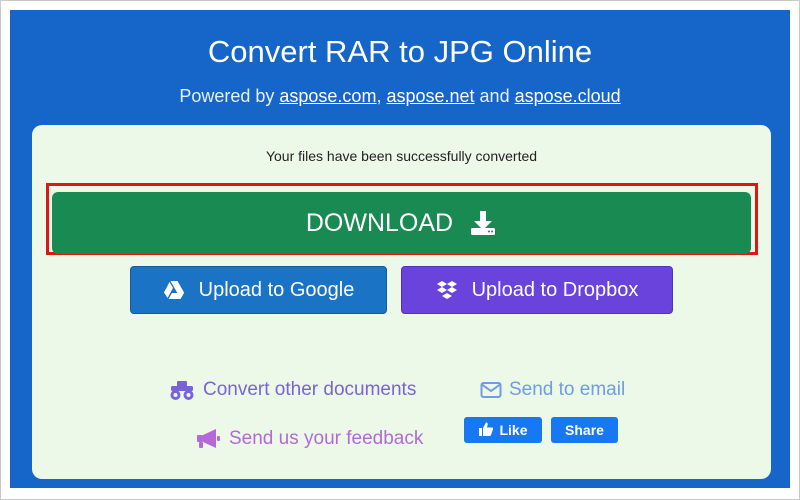 The width and height of the screenshot is (800, 500). Describe the element at coordinates (209, 439) in the screenshot. I see `megaphone-icon` at that location.